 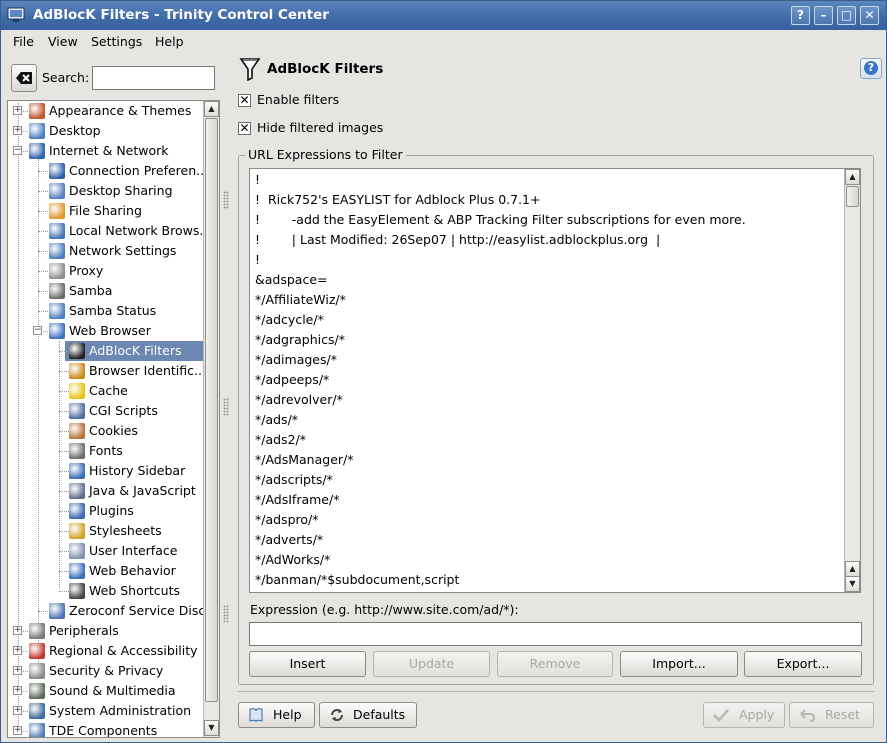 What do you see at coordinates (105, 691) in the screenshot?
I see `tree-item: + Sound & Multimedia` at bounding box center [105, 691].